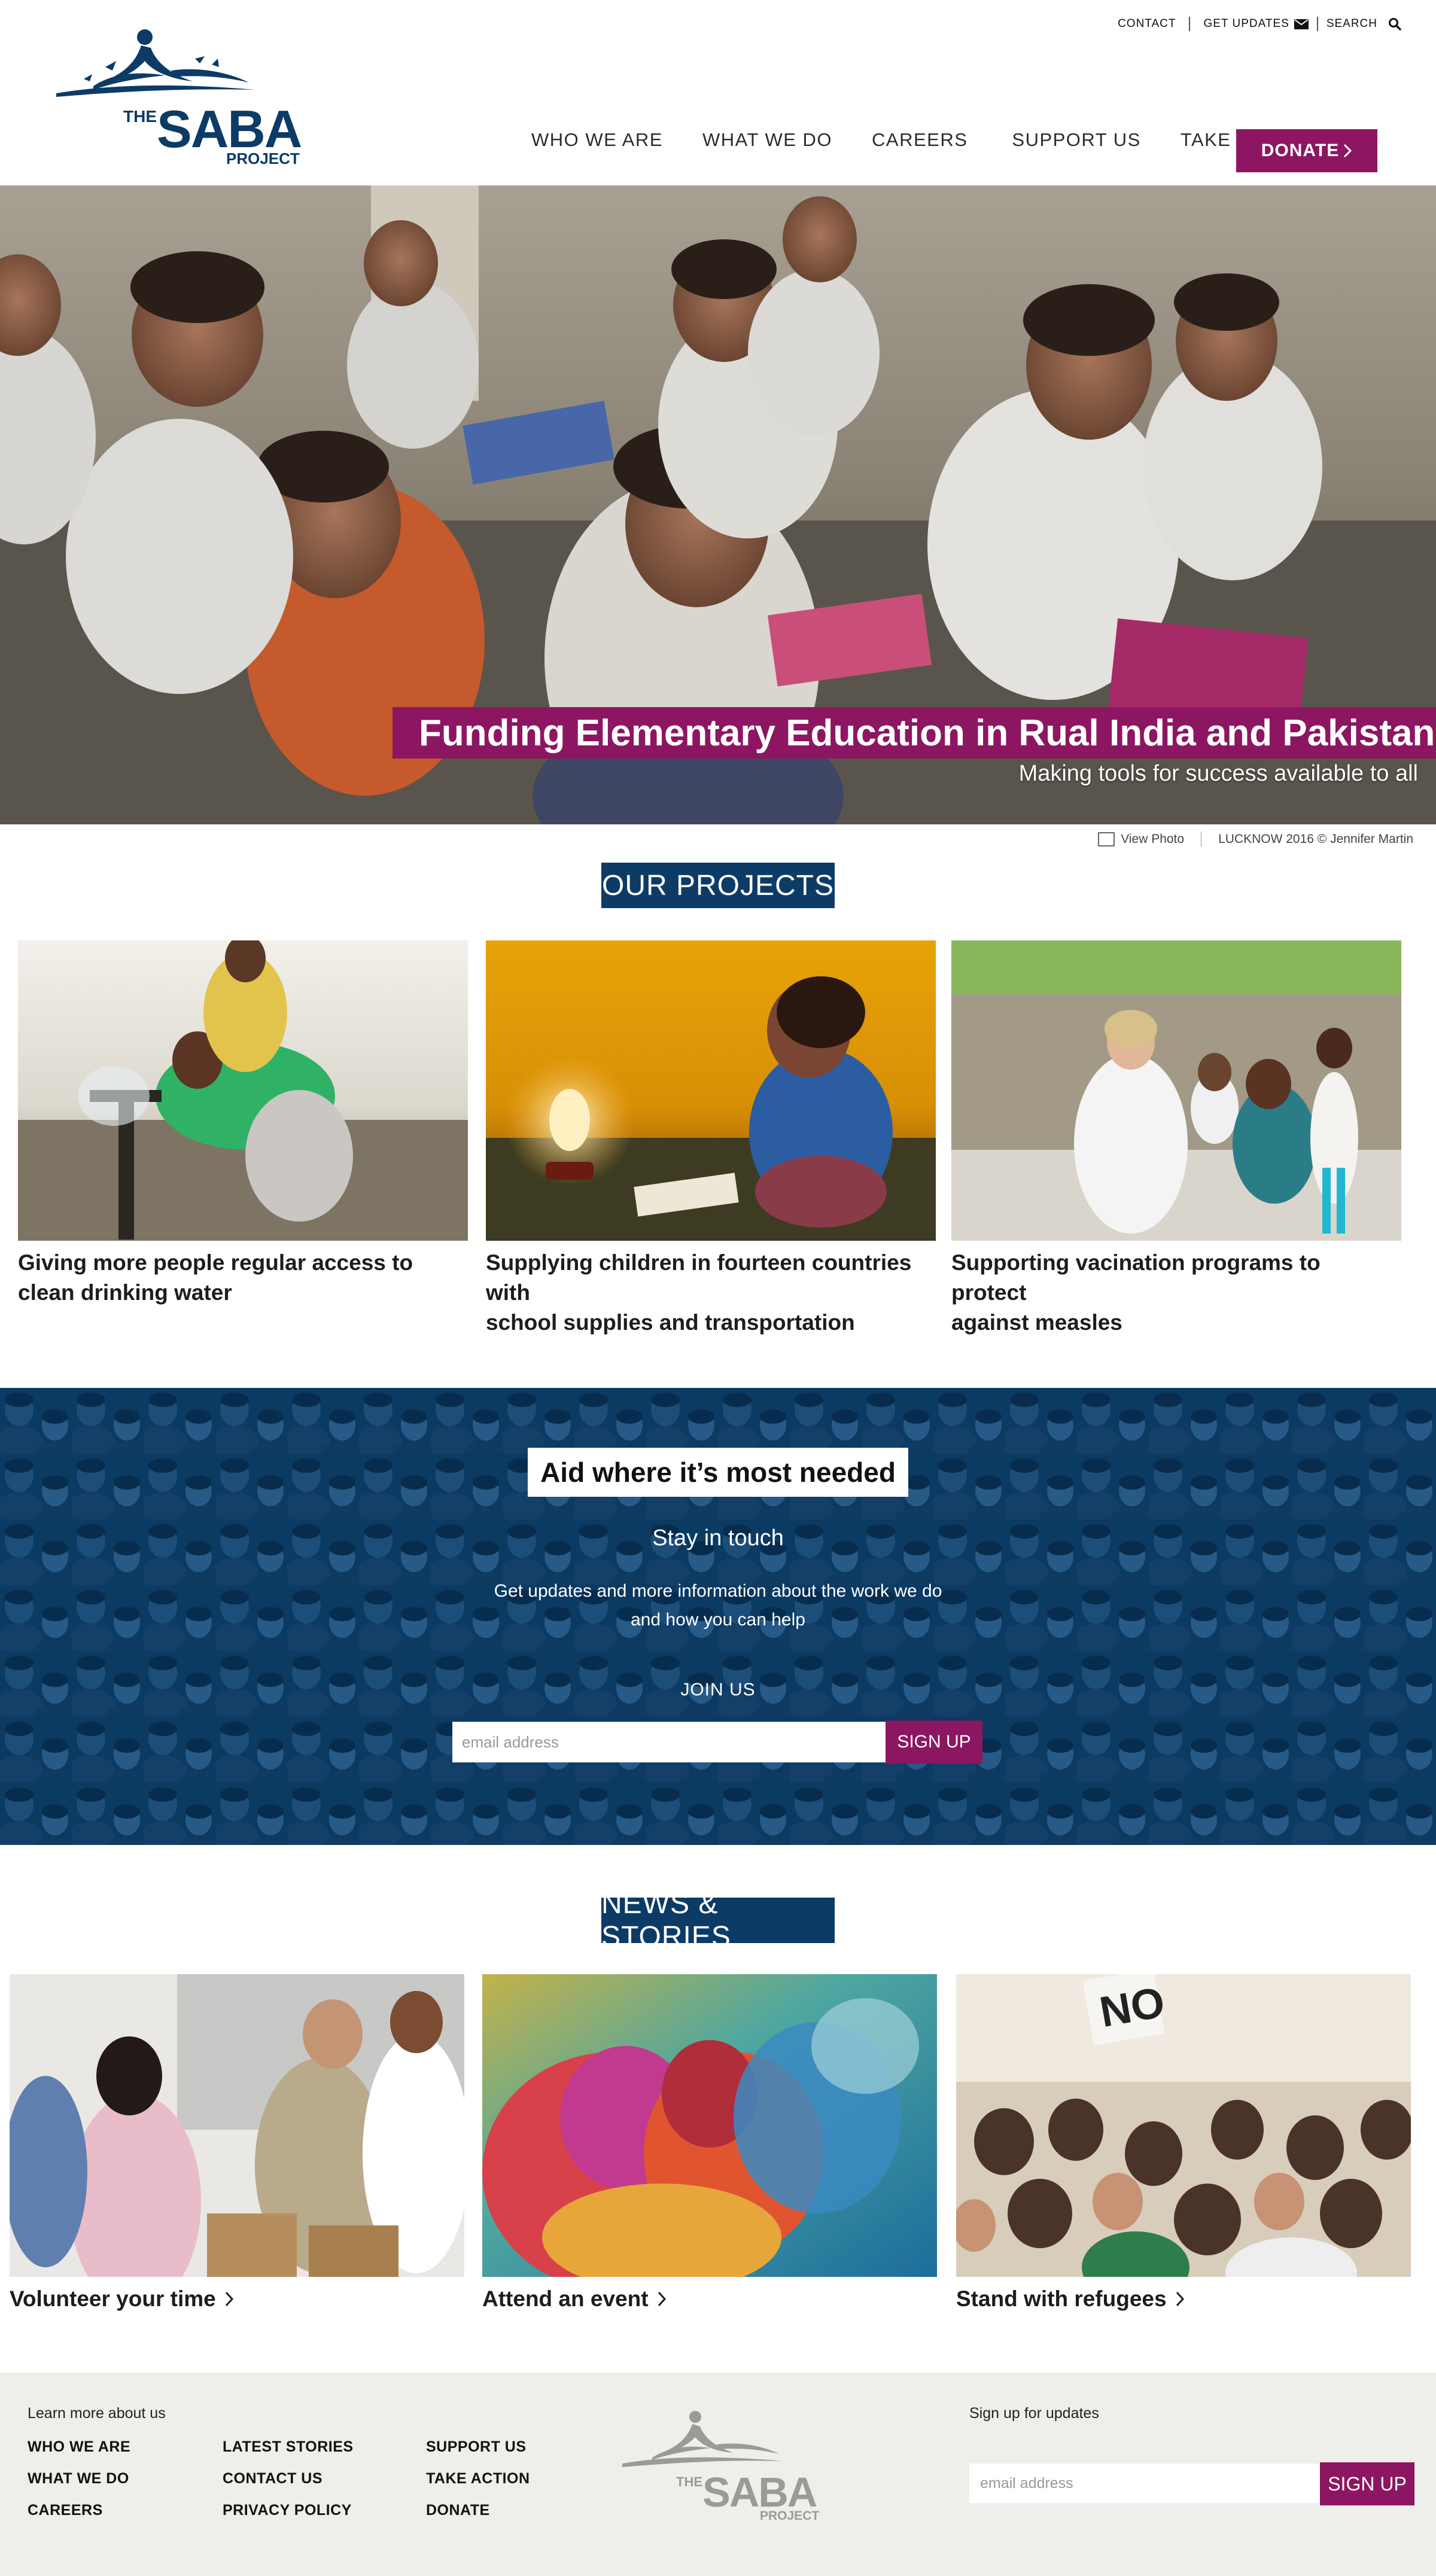 This screenshot has width=1436, height=2576. I want to click on footer-link-latest-stories: LATEST STORIES, so click(289, 2447).